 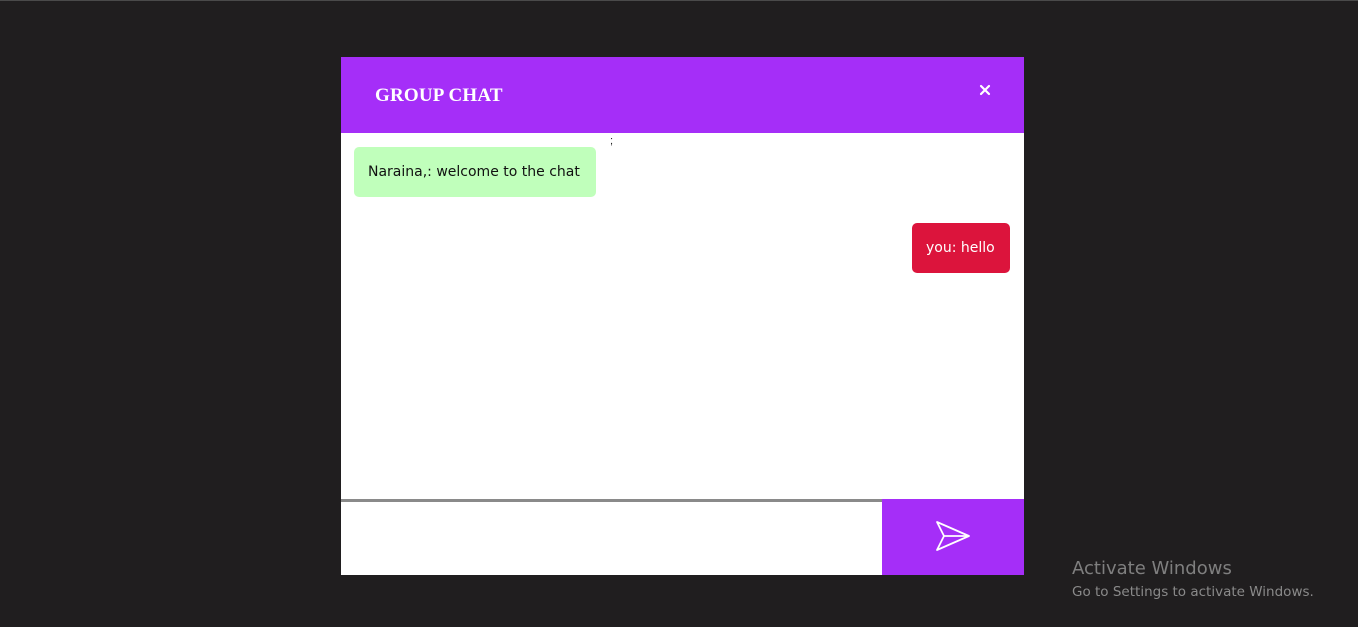 What do you see at coordinates (611, 537) in the screenshot?
I see `message-input` at bounding box center [611, 537].